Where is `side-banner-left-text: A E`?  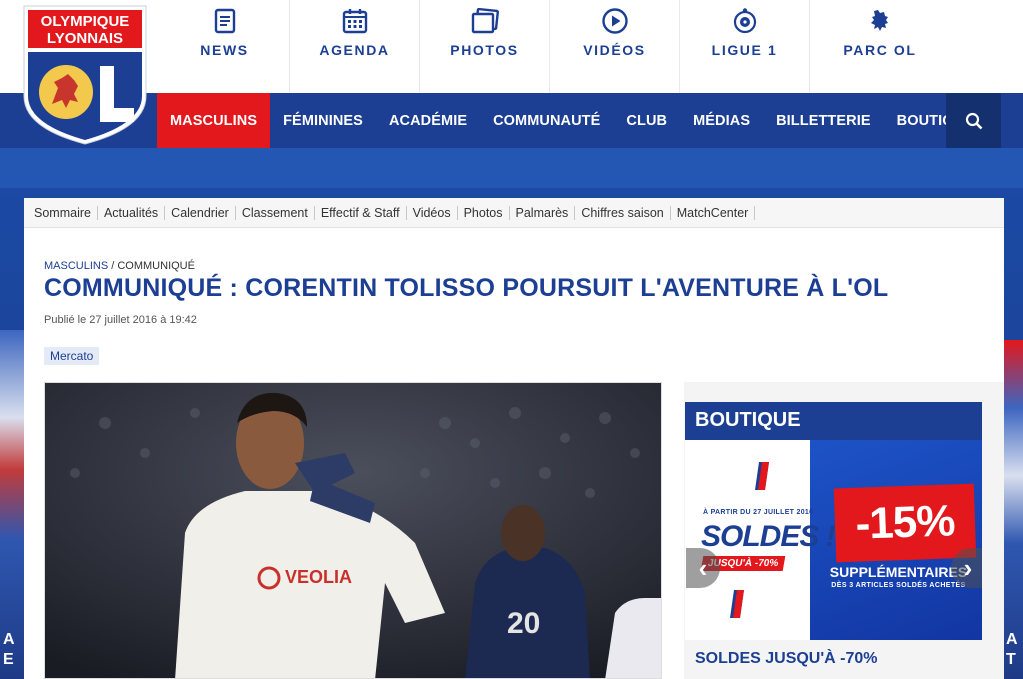 side-banner-left-text: A E is located at coordinates (9, 649).